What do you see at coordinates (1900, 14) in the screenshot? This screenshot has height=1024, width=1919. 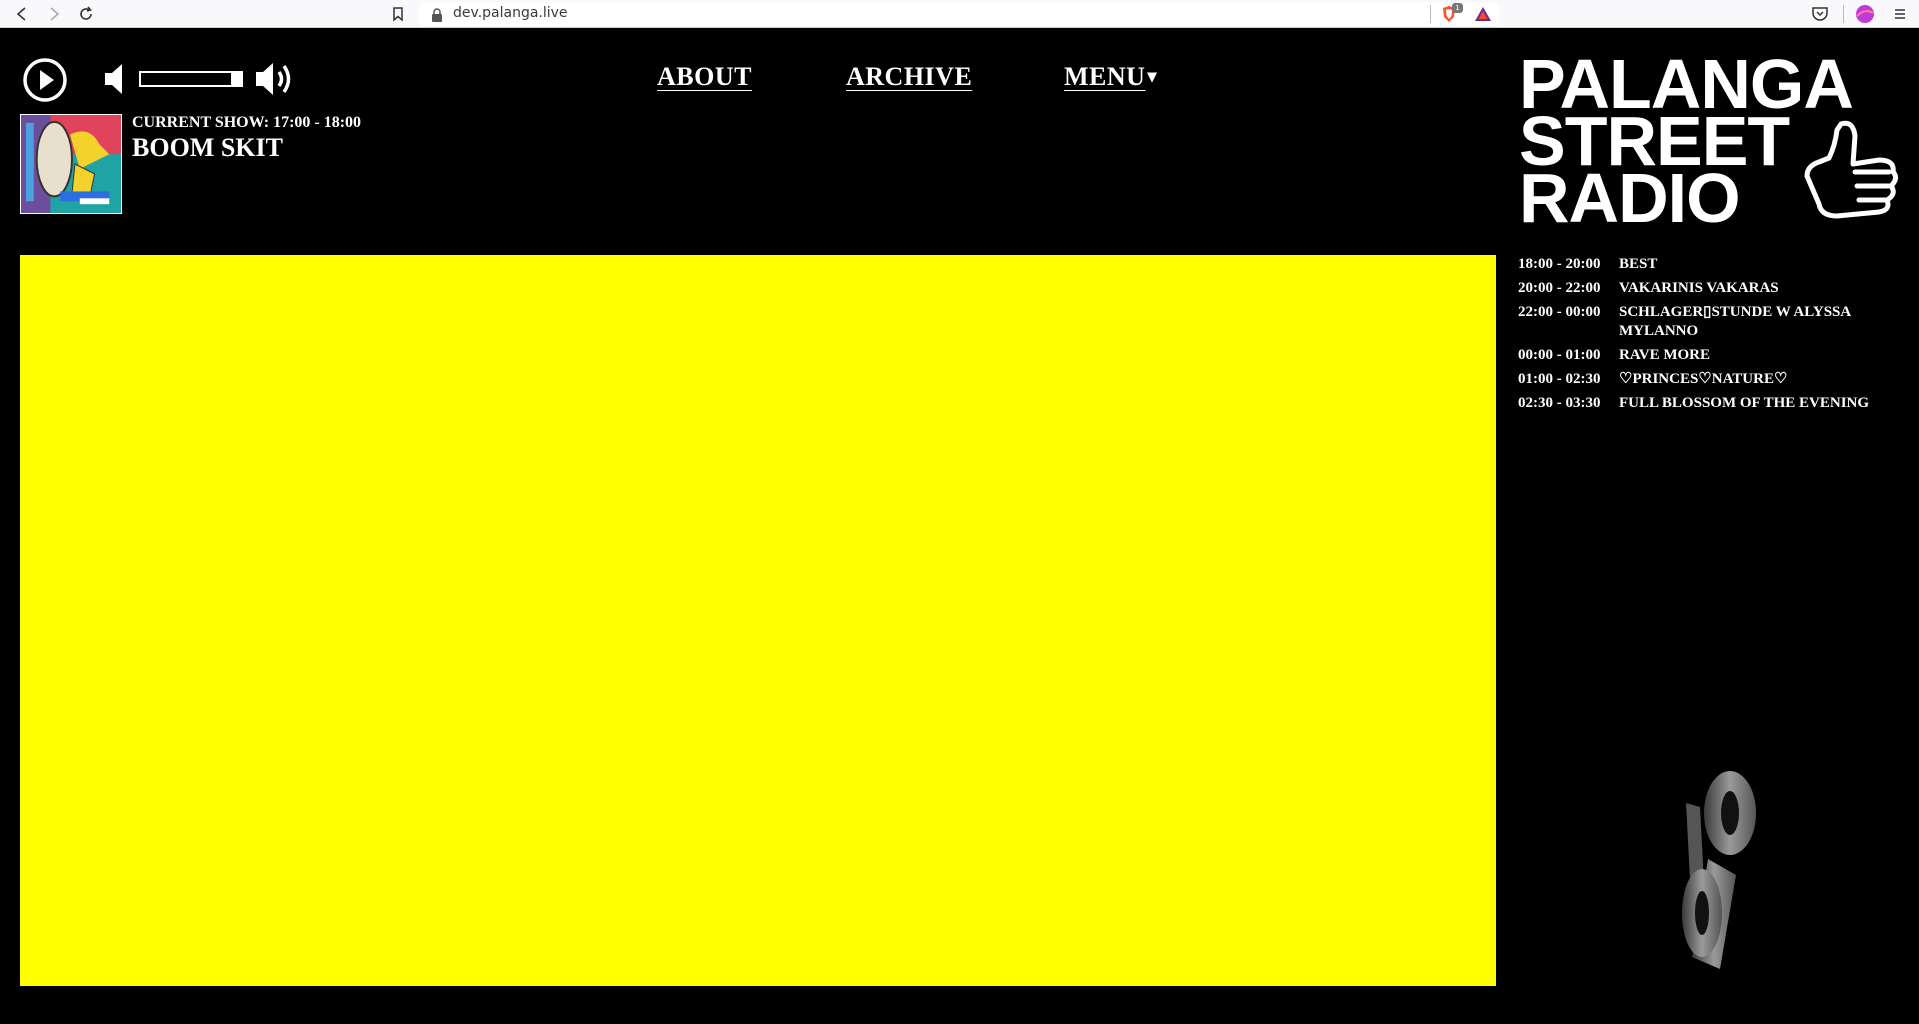 I see `hamburger-menu-icon` at bounding box center [1900, 14].